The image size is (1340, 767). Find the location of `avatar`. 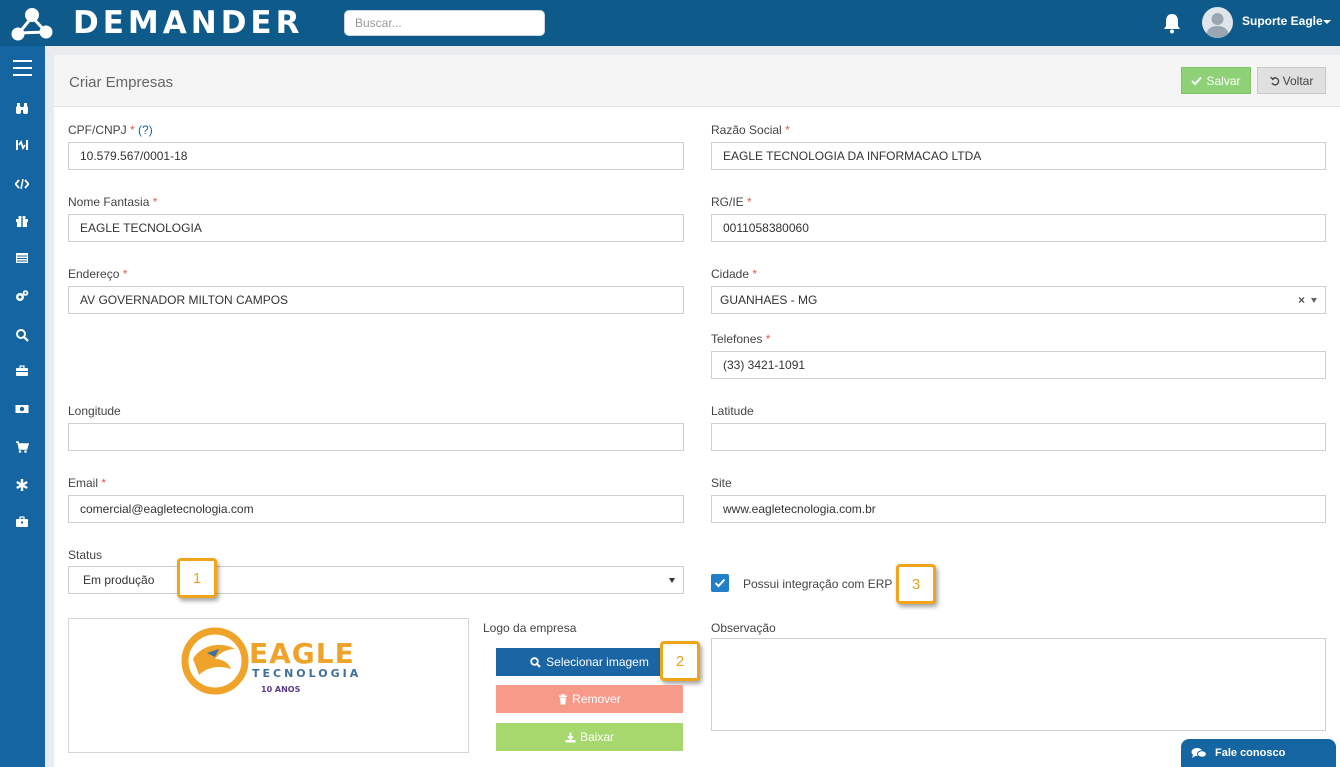

avatar is located at coordinates (1217, 22).